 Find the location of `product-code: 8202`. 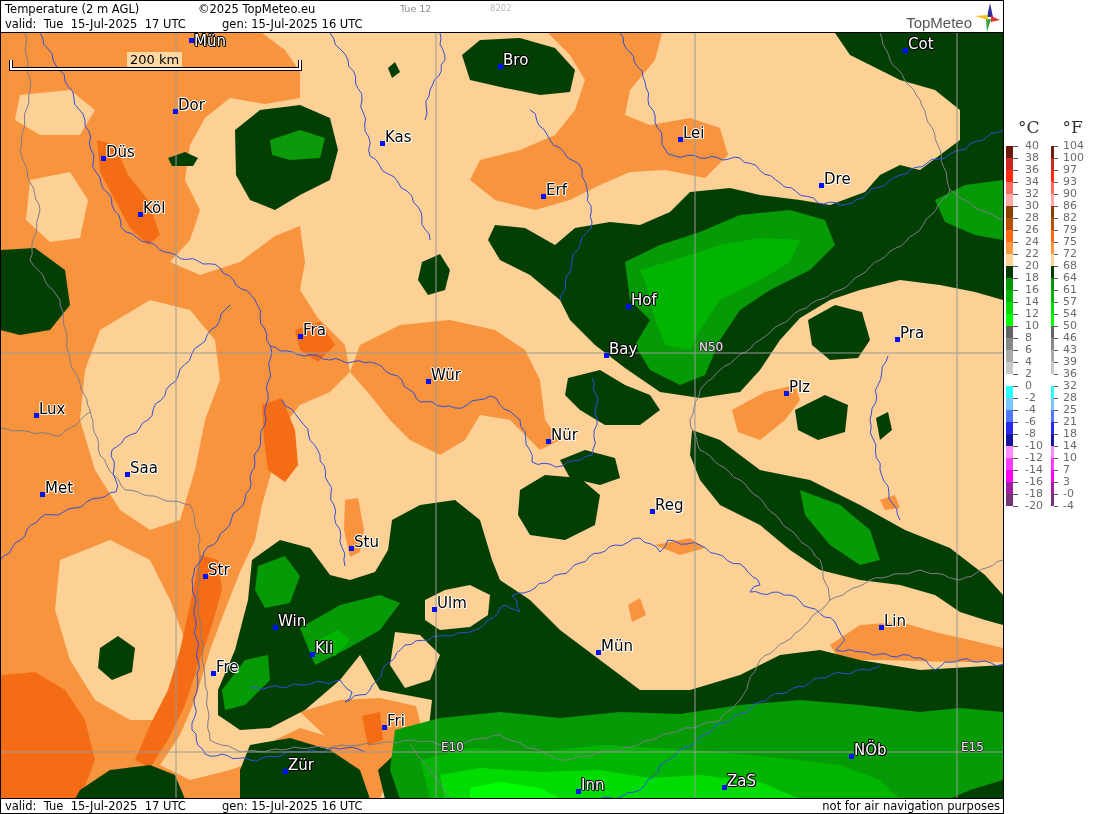

product-code: 8202 is located at coordinates (501, 8).